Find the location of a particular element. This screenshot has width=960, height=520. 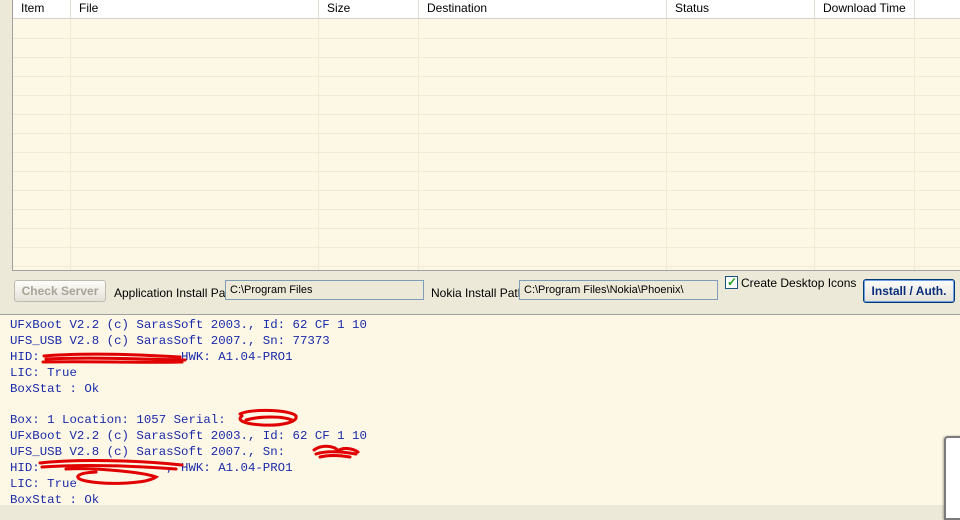

column-header-size: Size is located at coordinates (369, 9).